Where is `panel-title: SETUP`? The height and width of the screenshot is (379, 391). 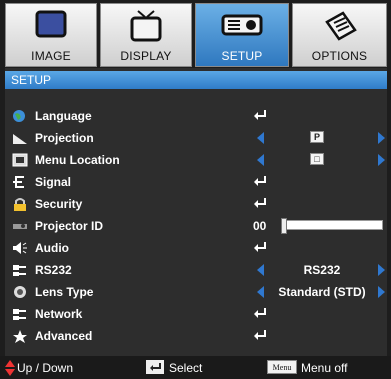
panel-title: SETUP is located at coordinates (196, 80).